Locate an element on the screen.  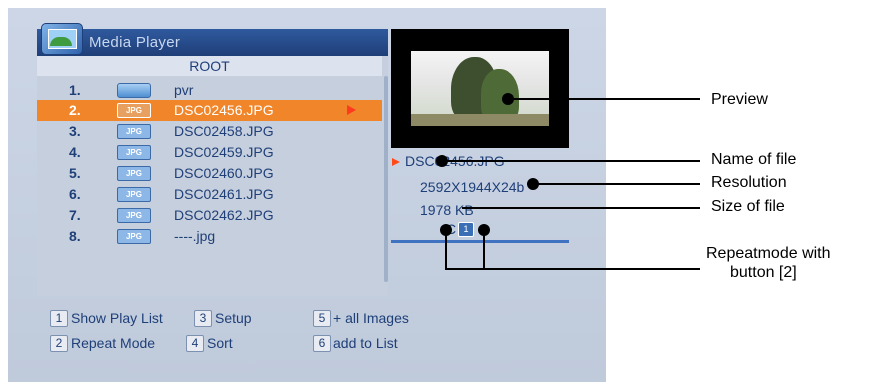
selected-file-arrow-icon is located at coordinates (396, 162).